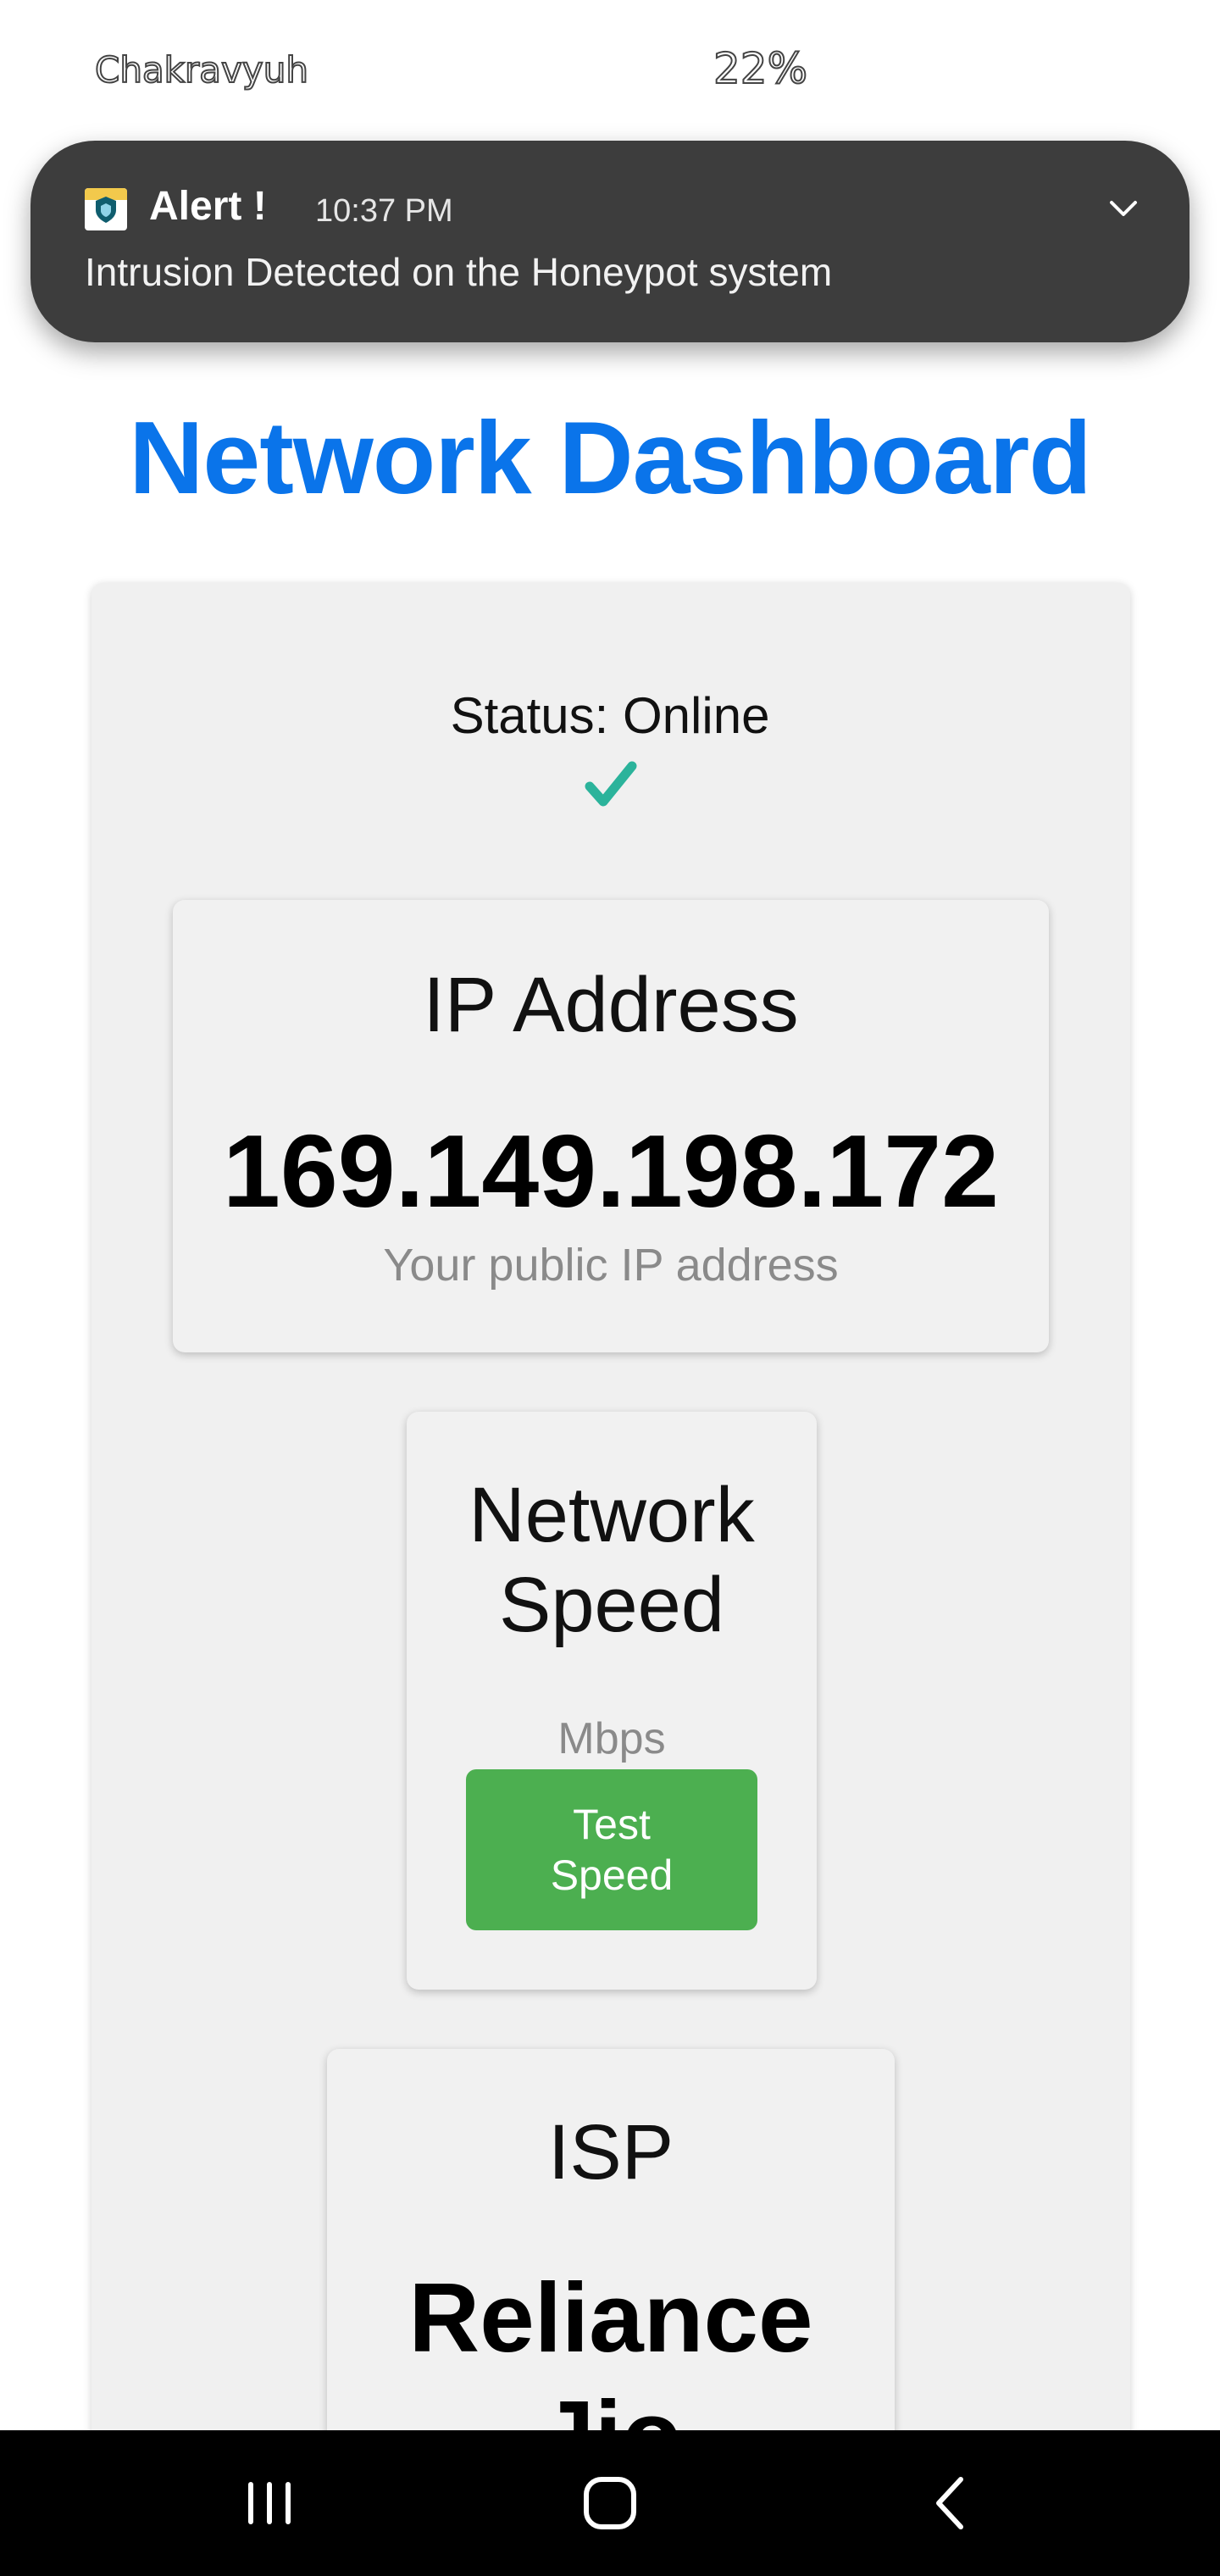  I want to click on battery-level: 22%, so click(760, 68).